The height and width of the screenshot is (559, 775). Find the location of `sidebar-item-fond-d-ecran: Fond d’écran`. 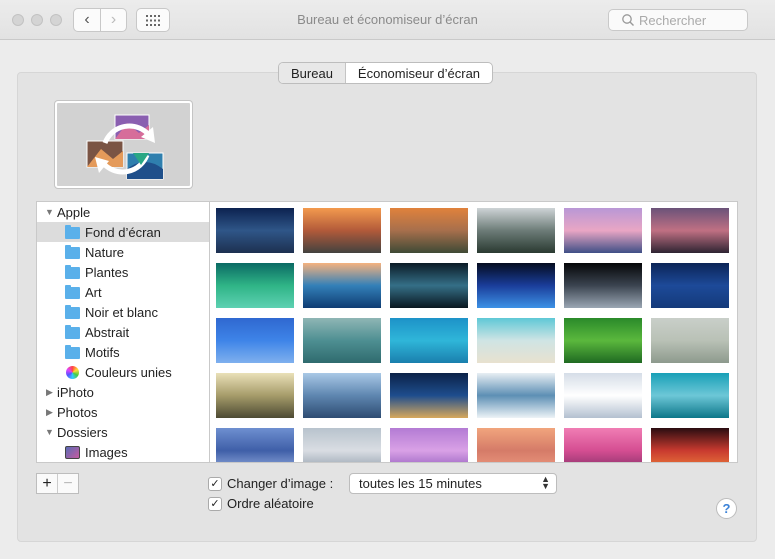

sidebar-item-fond-d-ecran: Fond d’écran is located at coordinates (123, 232).